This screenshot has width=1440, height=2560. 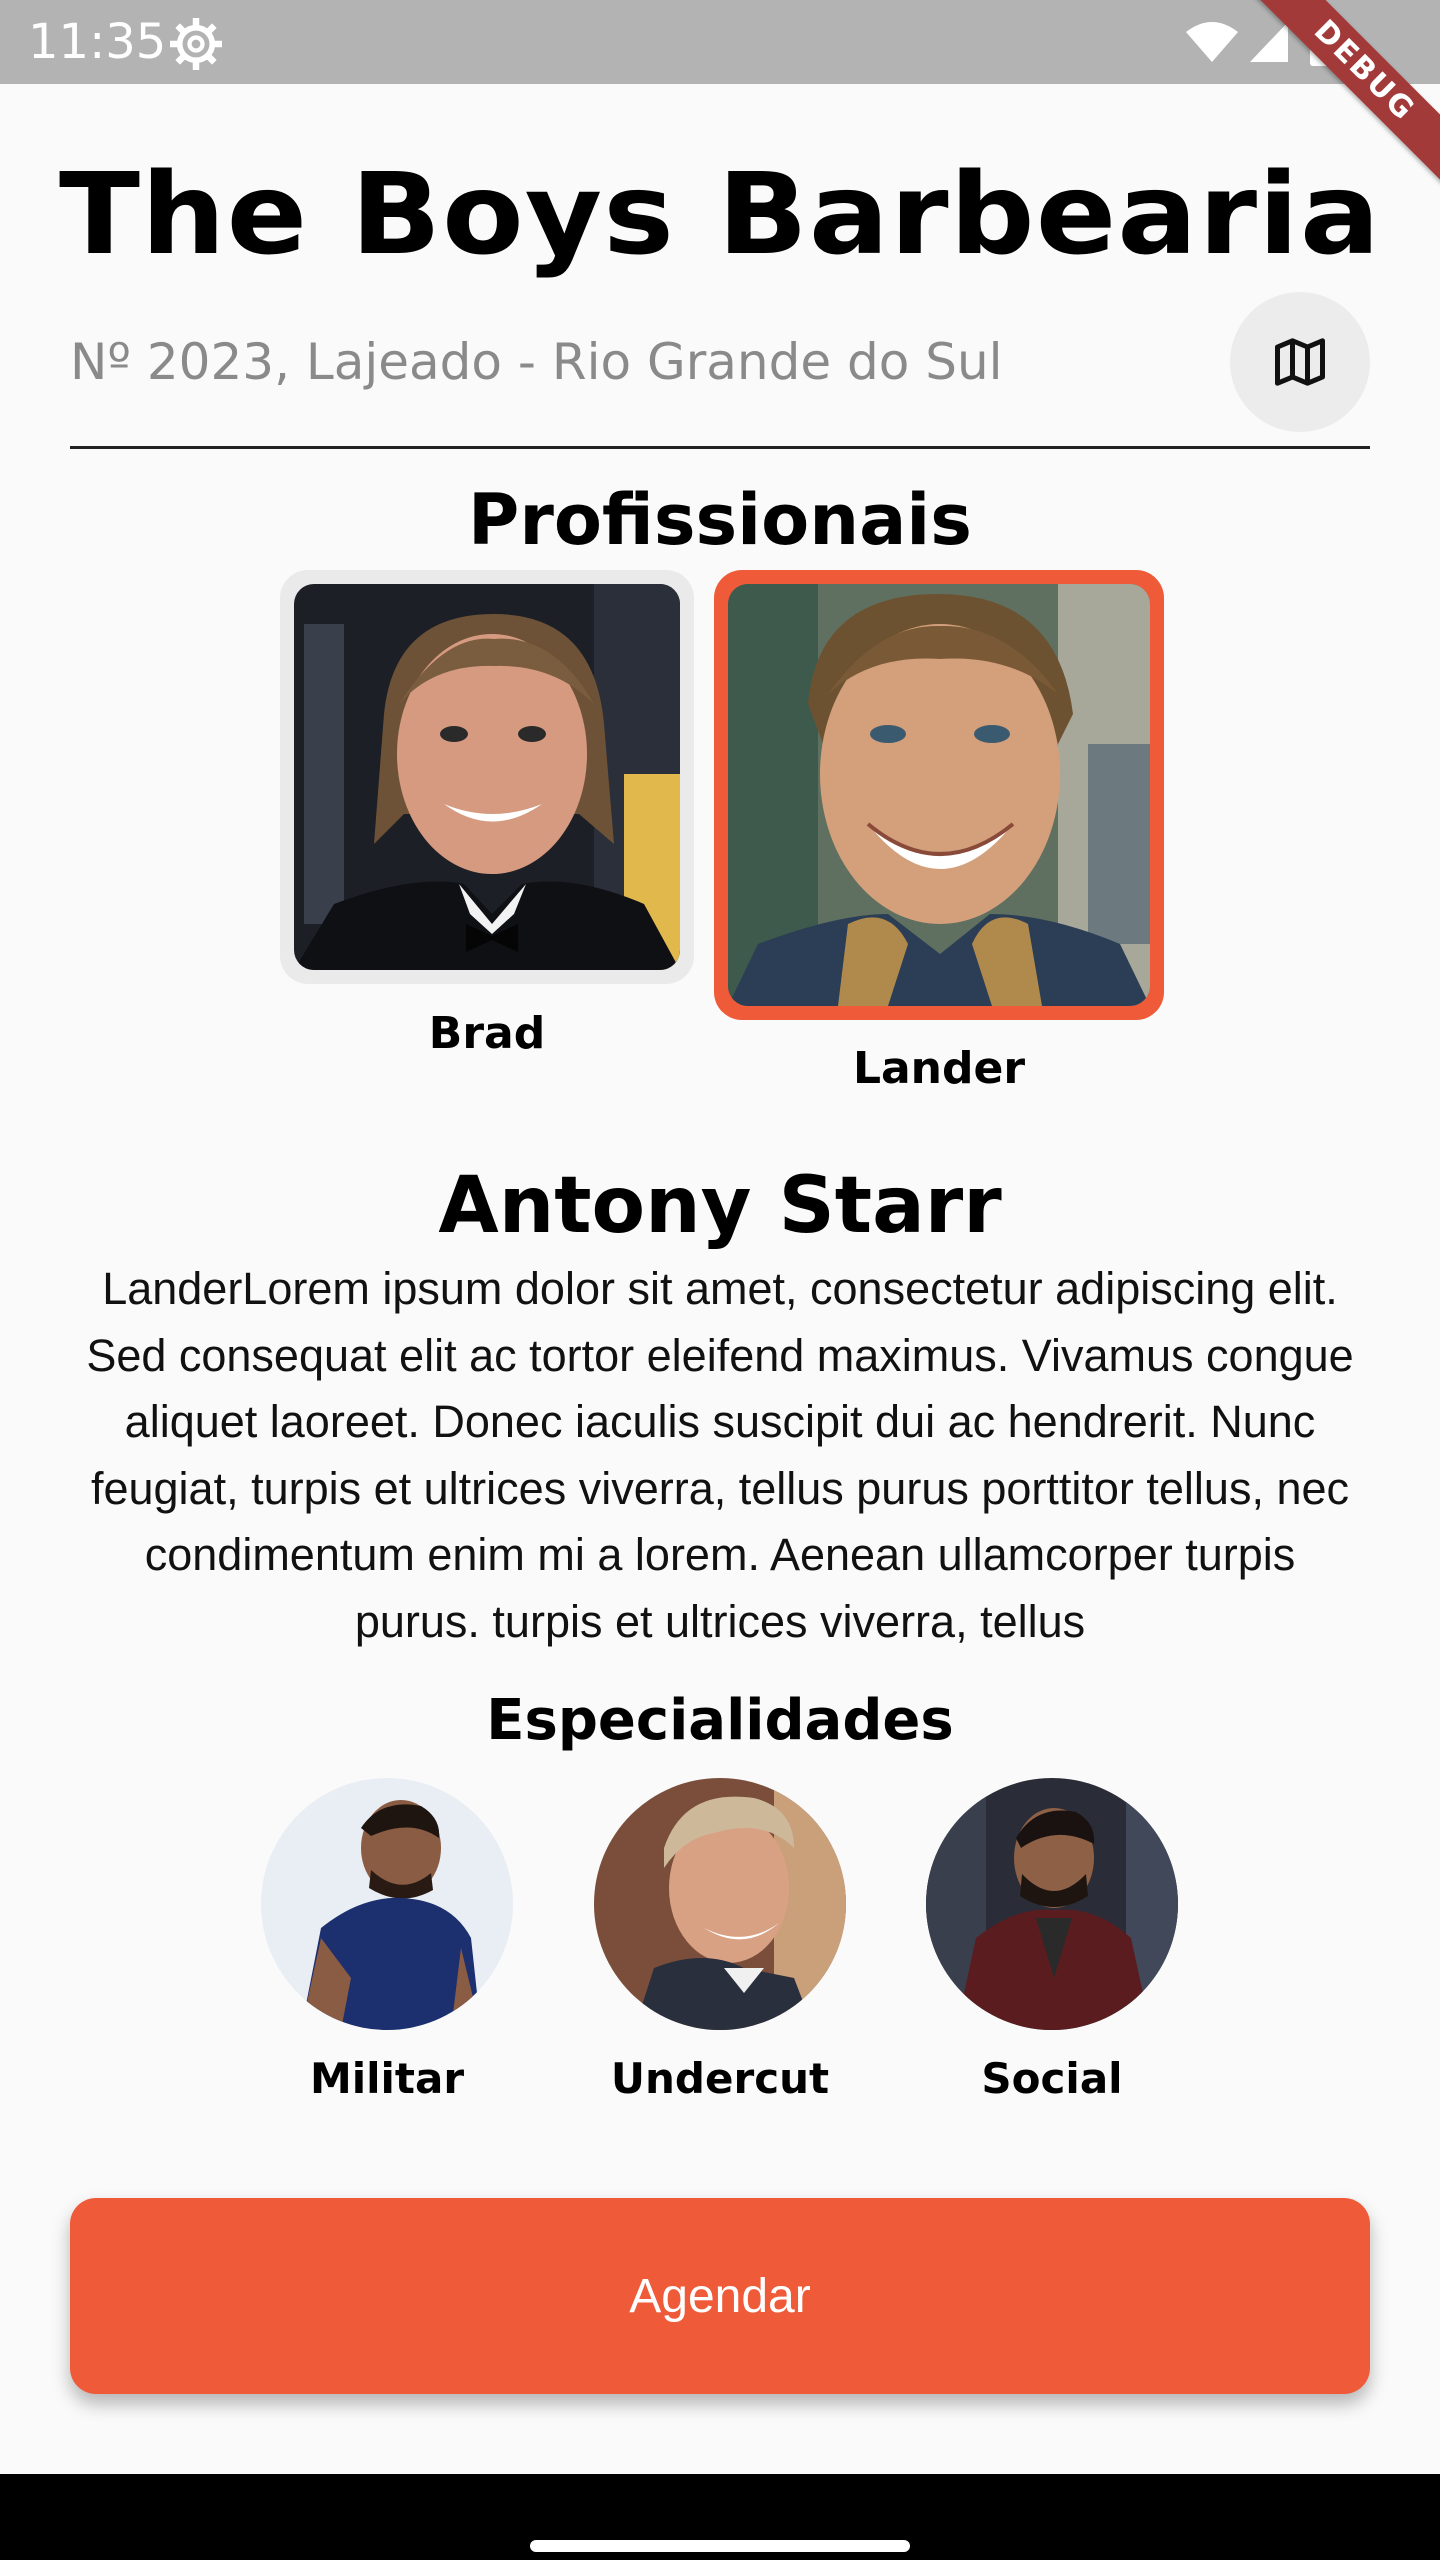 What do you see at coordinates (720, 1720) in the screenshot?
I see `specialties-title: Especialidades` at bounding box center [720, 1720].